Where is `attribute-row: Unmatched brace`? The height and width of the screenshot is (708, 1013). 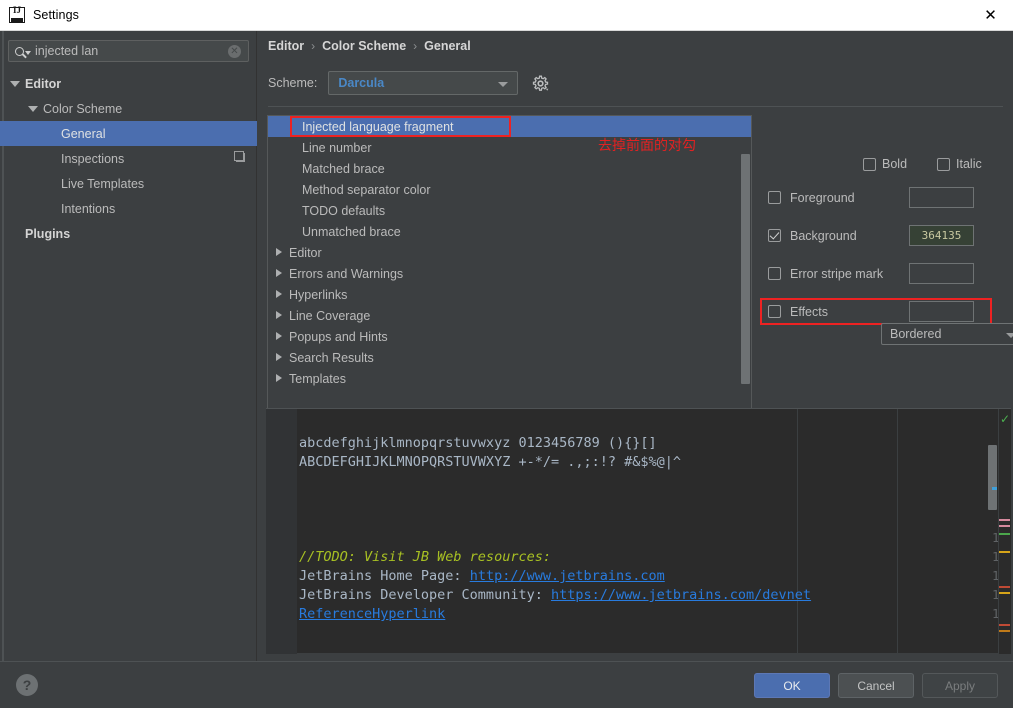 attribute-row: Unmatched brace is located at coordinates (509, 231).